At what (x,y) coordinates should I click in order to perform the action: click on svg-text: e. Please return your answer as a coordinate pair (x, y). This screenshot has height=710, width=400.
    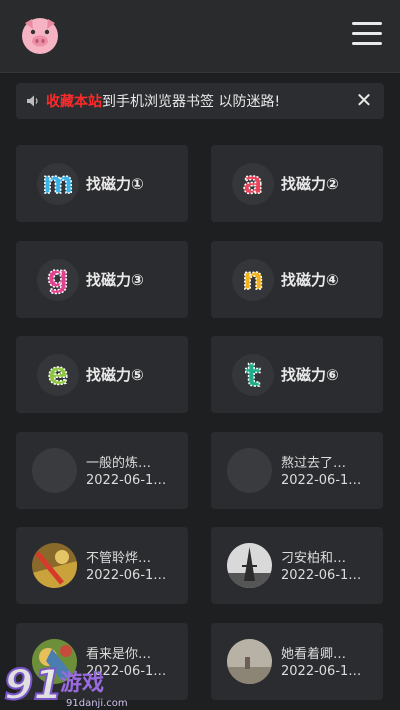
    Looking at the image, I should click on (58, 374).